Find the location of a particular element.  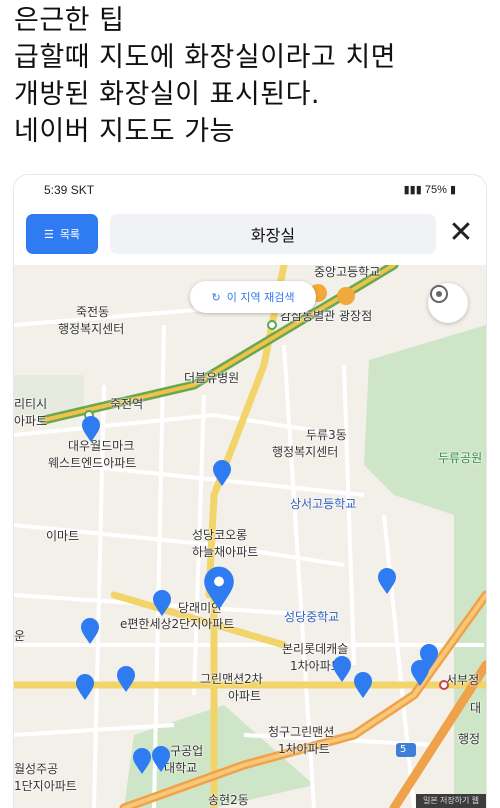

post-line-3: 개방된 화장실이 표시된다. is located at coordinates (167, 94).